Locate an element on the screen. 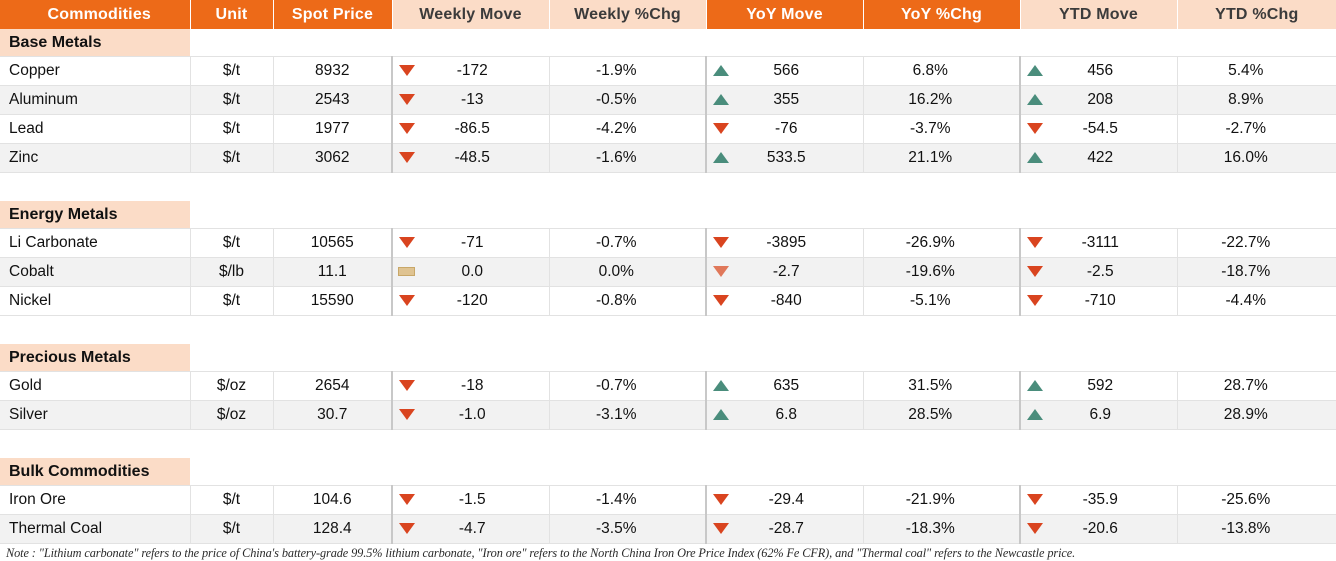  column-header-commodities: Commodities is located at coordinates (95, 14).